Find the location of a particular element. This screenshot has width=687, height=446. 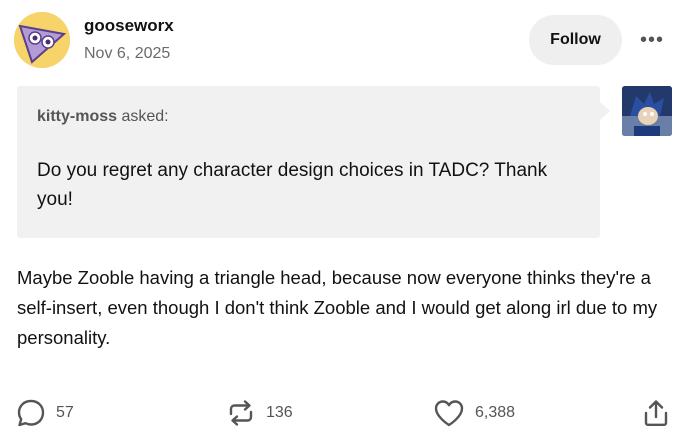

reblogs-count: 136 is located at coordinates (279, 412).